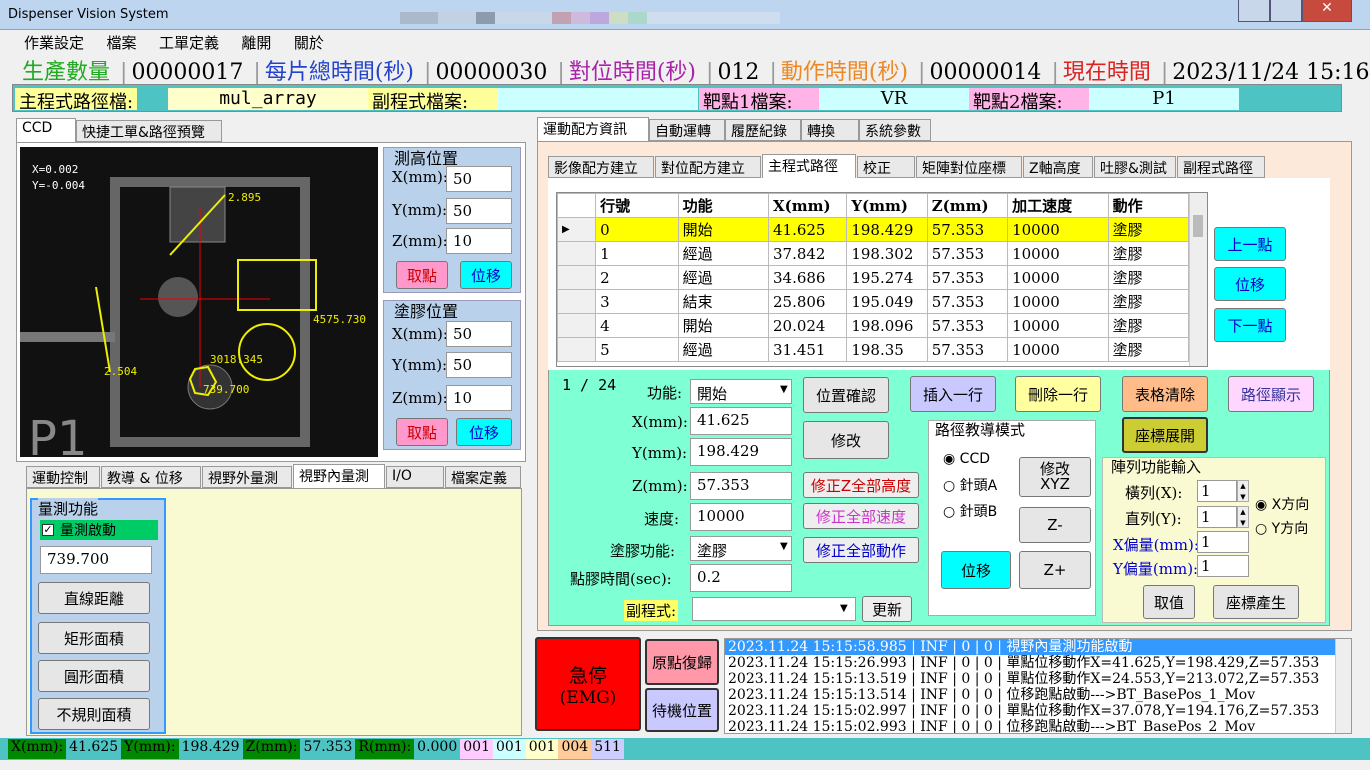  I want to click on y-input: 198.429, so click(741, 452).